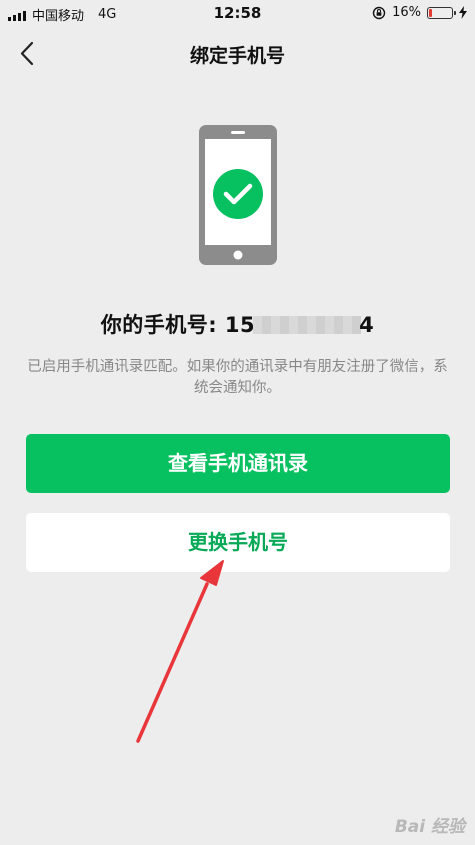 The height and width of the screenshot is (845, 475). I want to click on battery-level, so click(430, 12).